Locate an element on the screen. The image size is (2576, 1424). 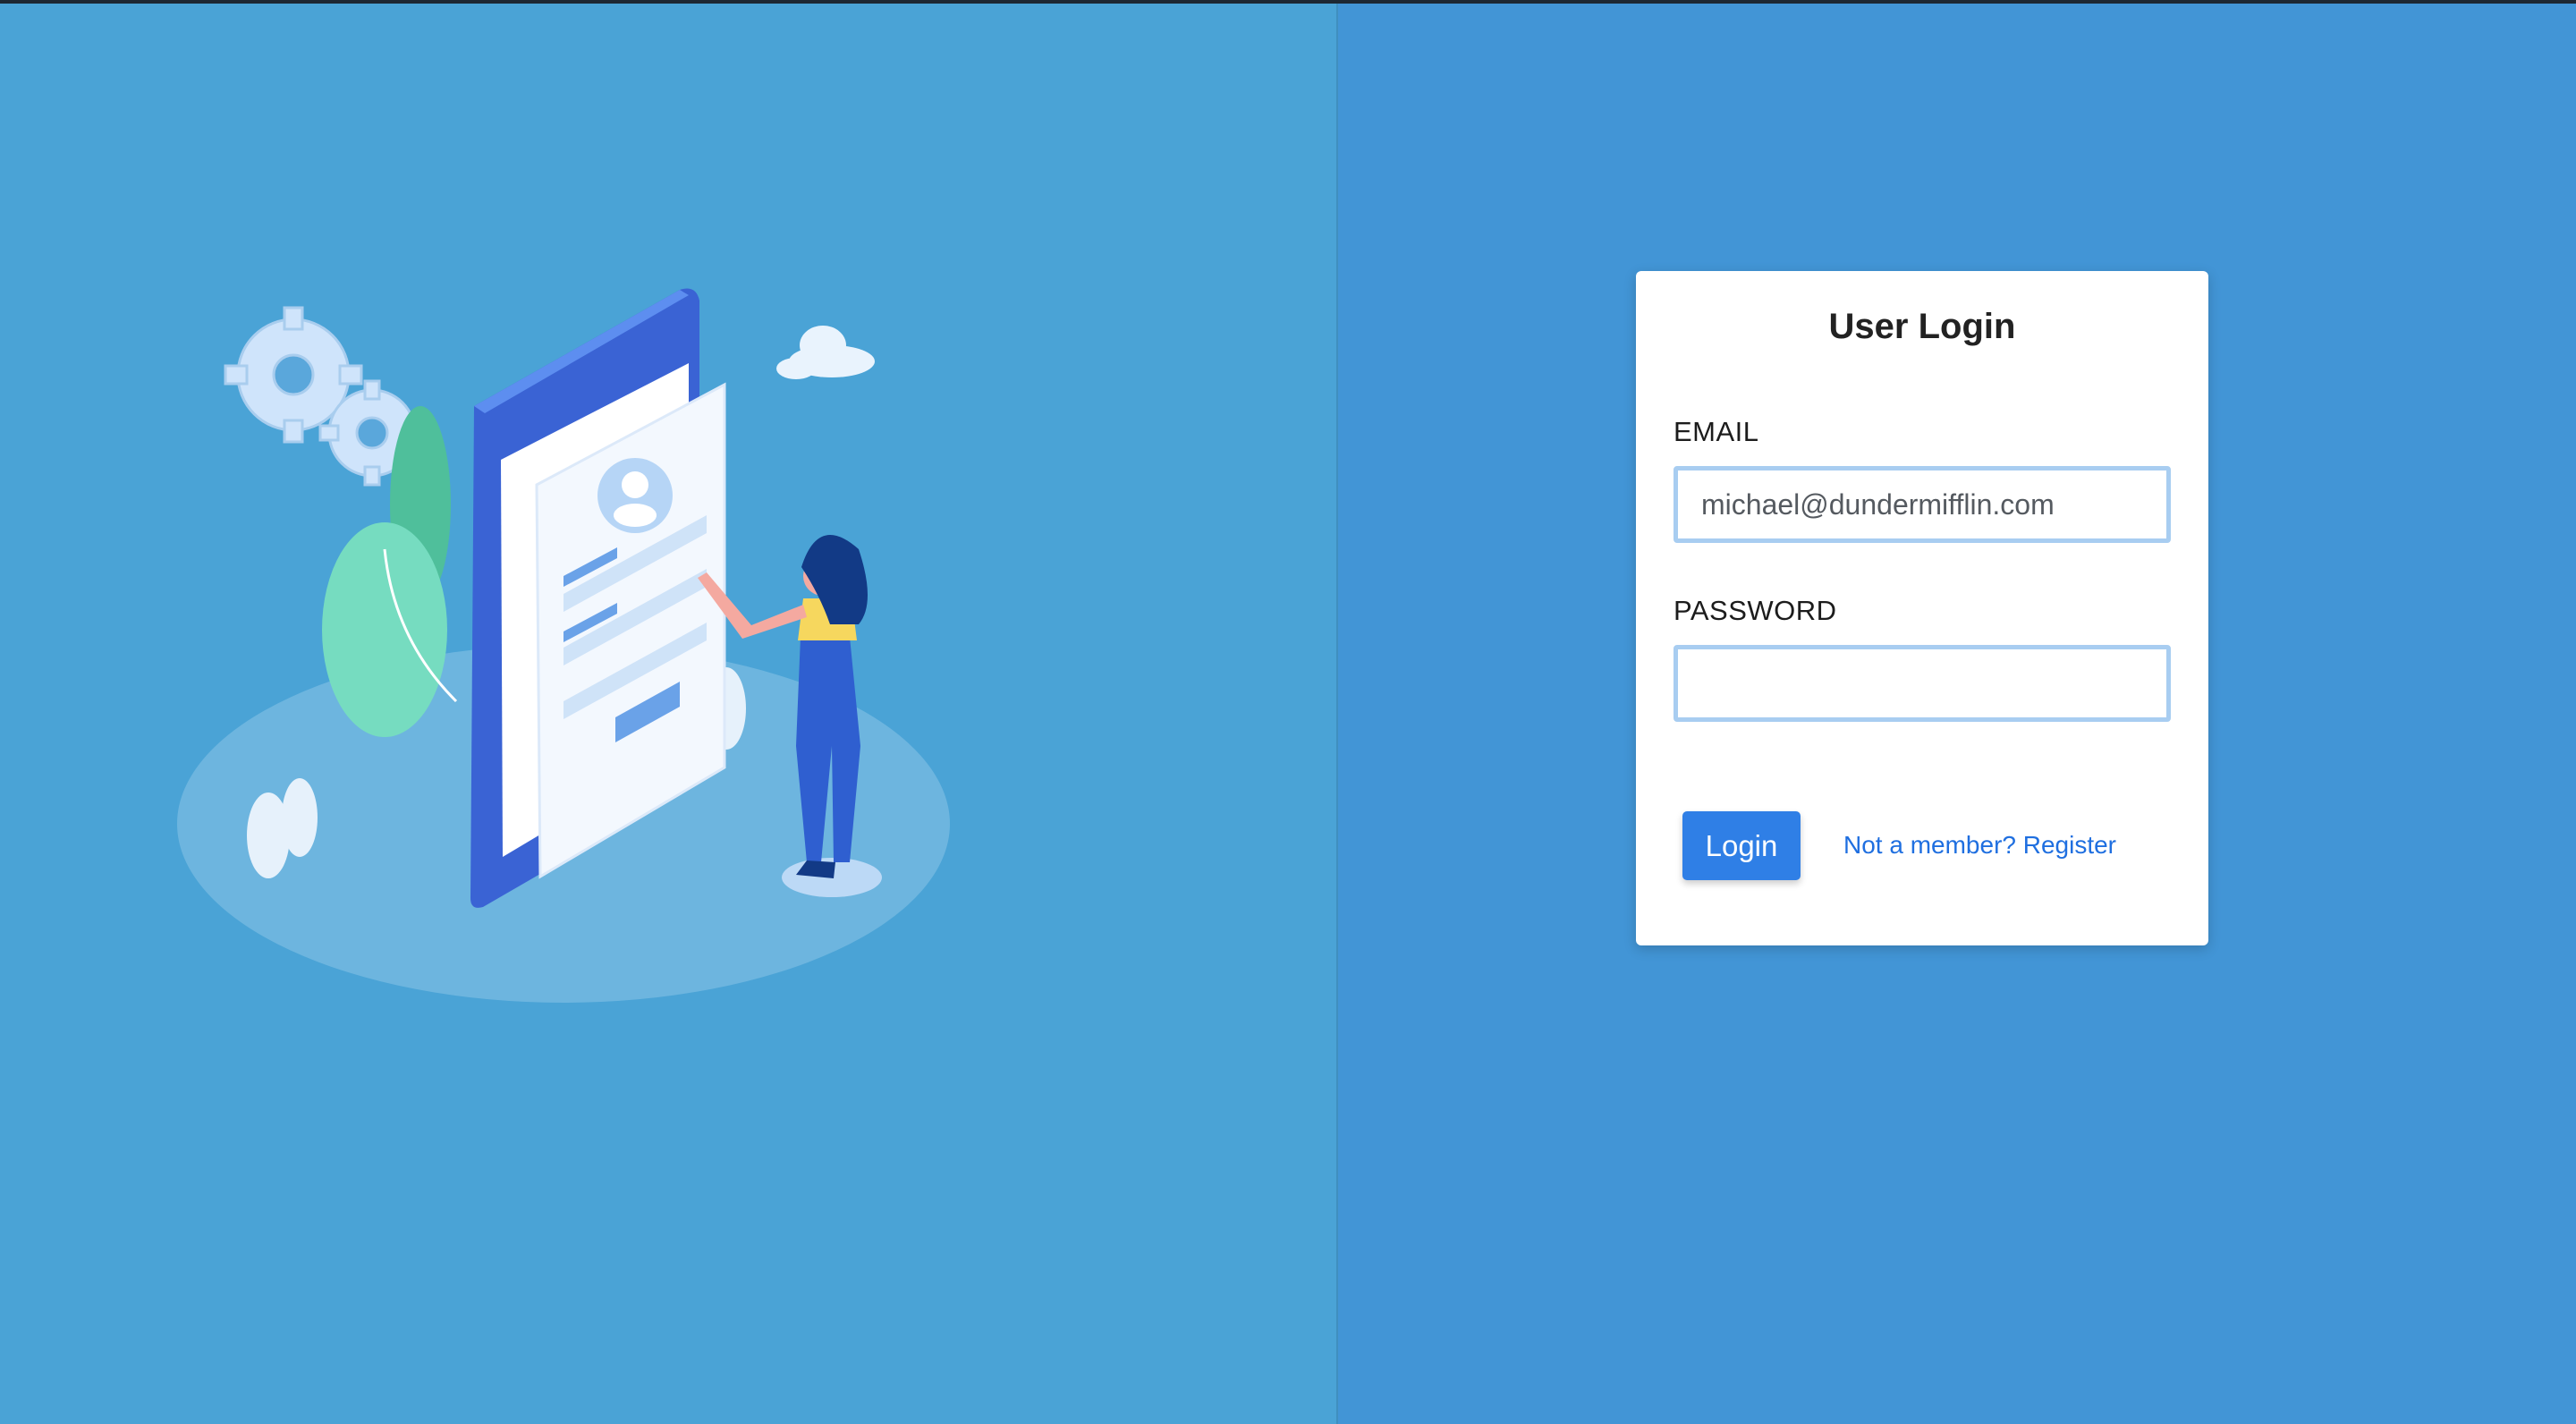
cloud-icon is located at coordinates (825, 352).